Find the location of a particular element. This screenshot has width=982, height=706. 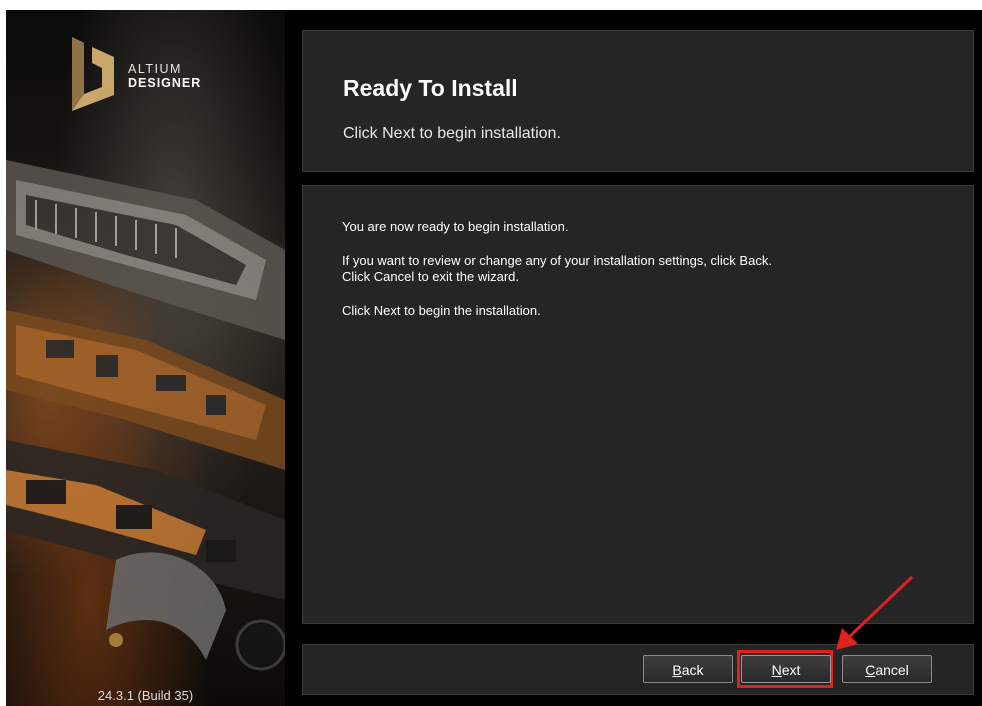

next-mnemonic: N is located at coordinates (776, 670).